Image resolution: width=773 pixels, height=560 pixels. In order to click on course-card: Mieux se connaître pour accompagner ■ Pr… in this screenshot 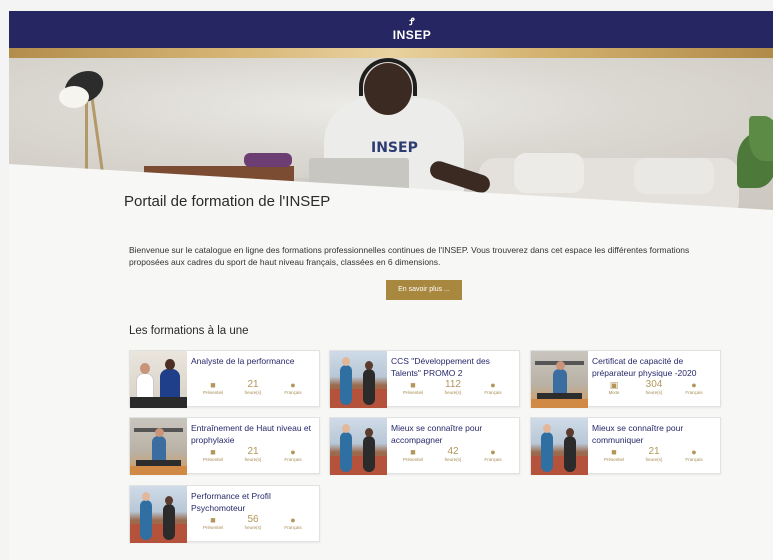, I will do `click(424, 446)`.